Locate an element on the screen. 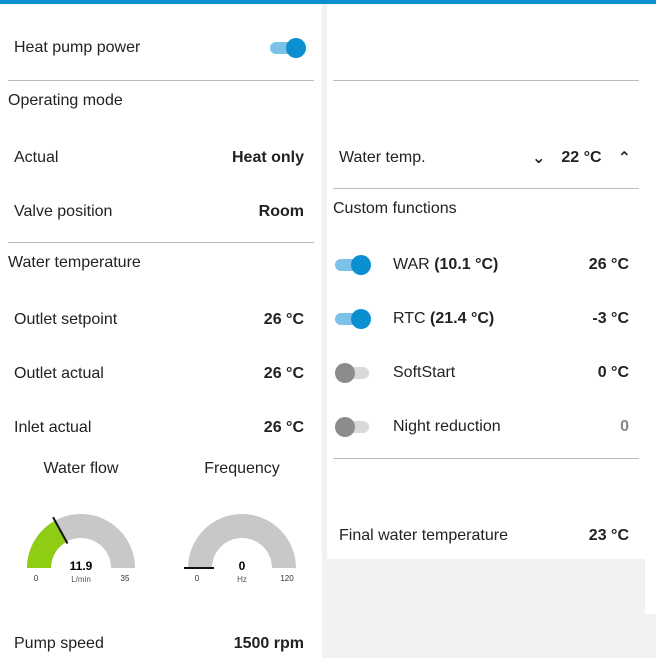 This screenshot has width=656, height=658. rtc-toggle is located at coordinates (353, 319).